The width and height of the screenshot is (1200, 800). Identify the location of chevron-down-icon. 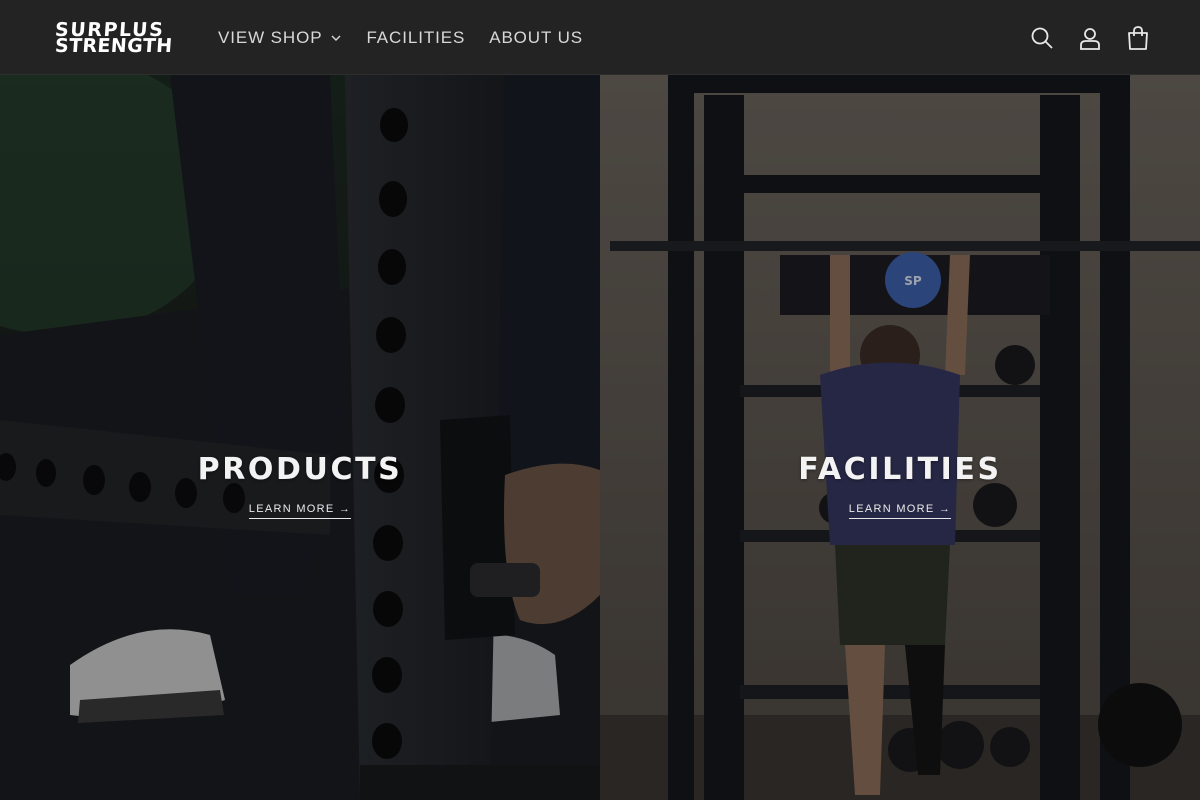
(336, 38).